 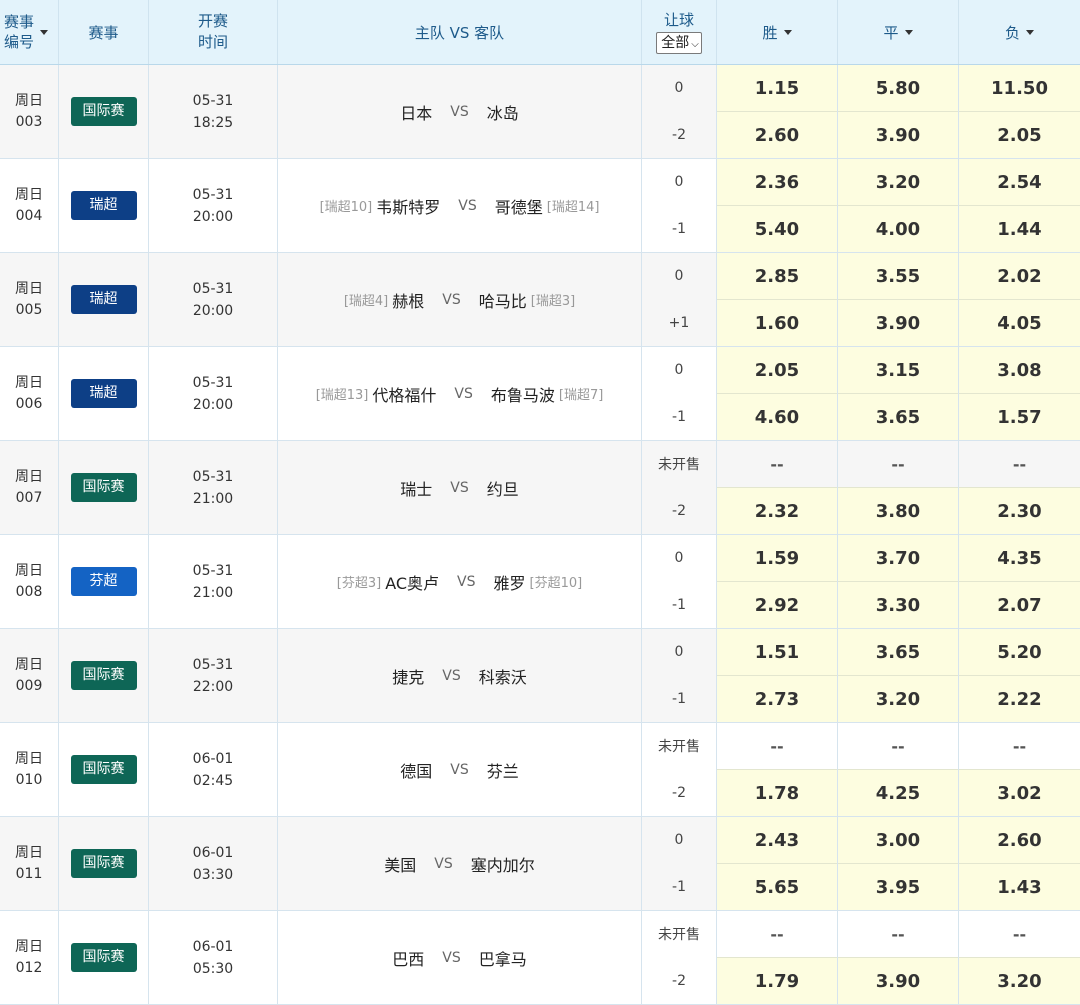 I want to click on odds-lose-line1: 4.35, so click(x=1019, y=558).